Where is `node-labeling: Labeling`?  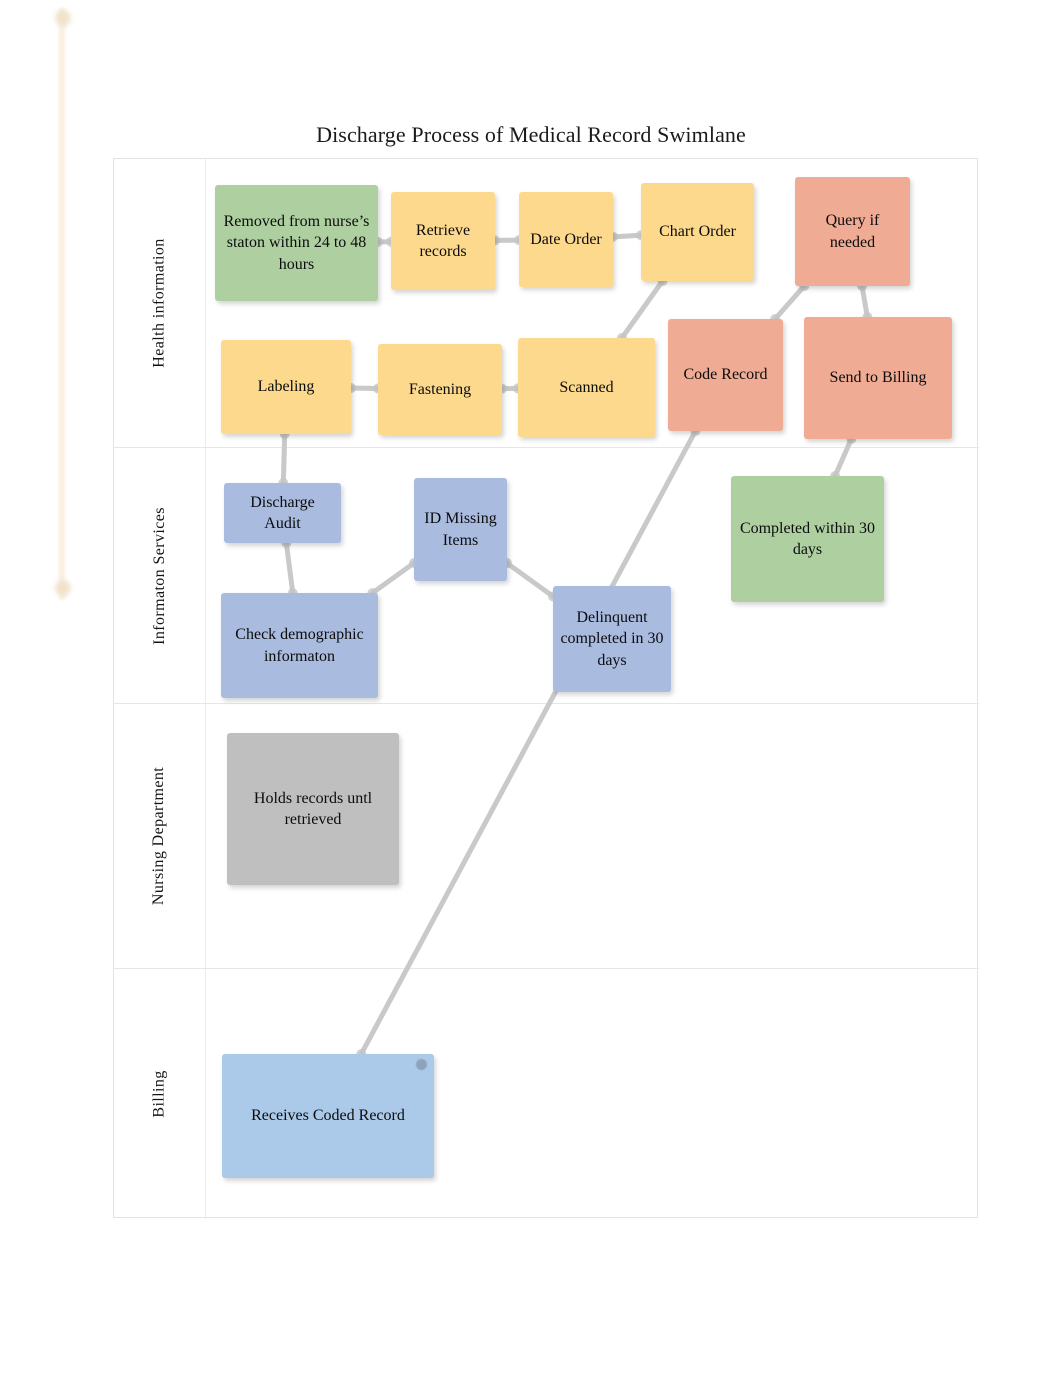 node-labeling: Labeling is located at coordinates (286, 387).